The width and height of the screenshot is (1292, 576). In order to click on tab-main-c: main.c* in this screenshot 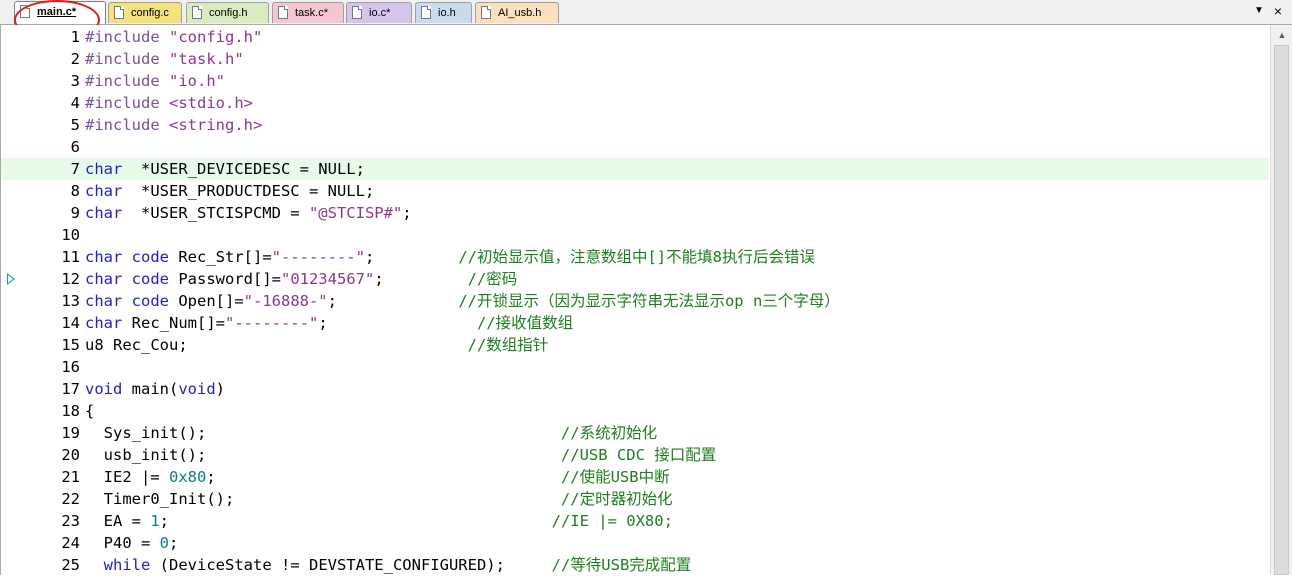, I will do `click(60, 12)`.